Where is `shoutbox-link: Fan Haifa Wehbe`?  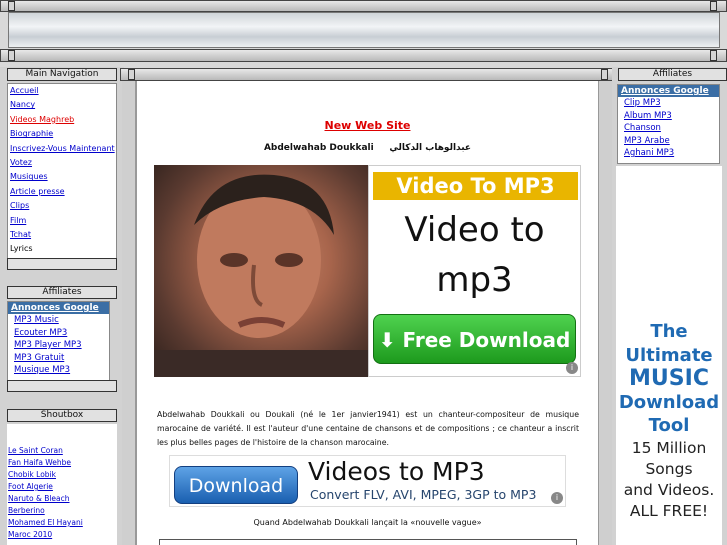
shoutbox-link: Fan Haifa Wehbe is located at coordinates (62, 463).